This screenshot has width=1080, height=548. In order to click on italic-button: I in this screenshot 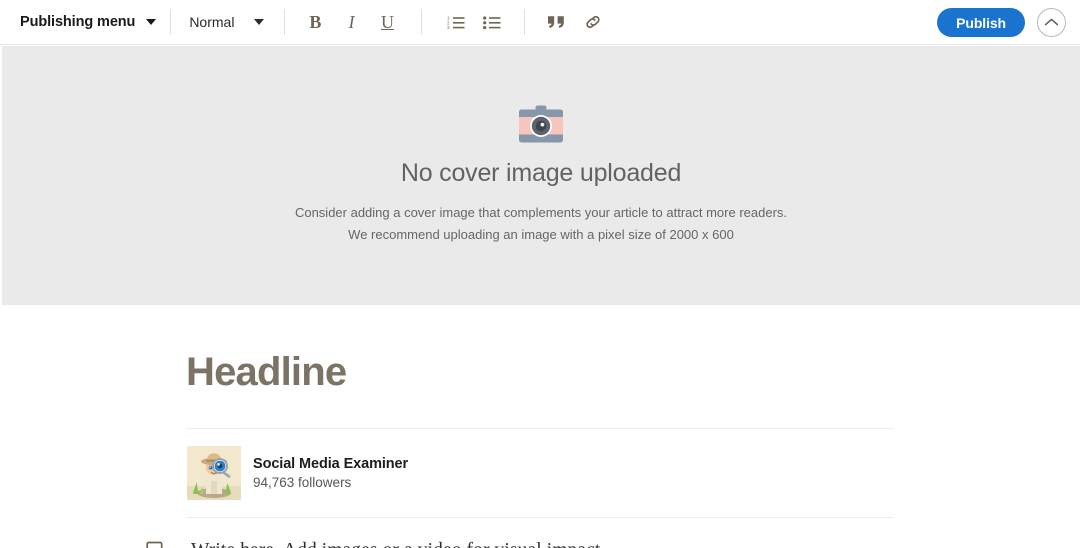, I will do `click(351, 22)`.